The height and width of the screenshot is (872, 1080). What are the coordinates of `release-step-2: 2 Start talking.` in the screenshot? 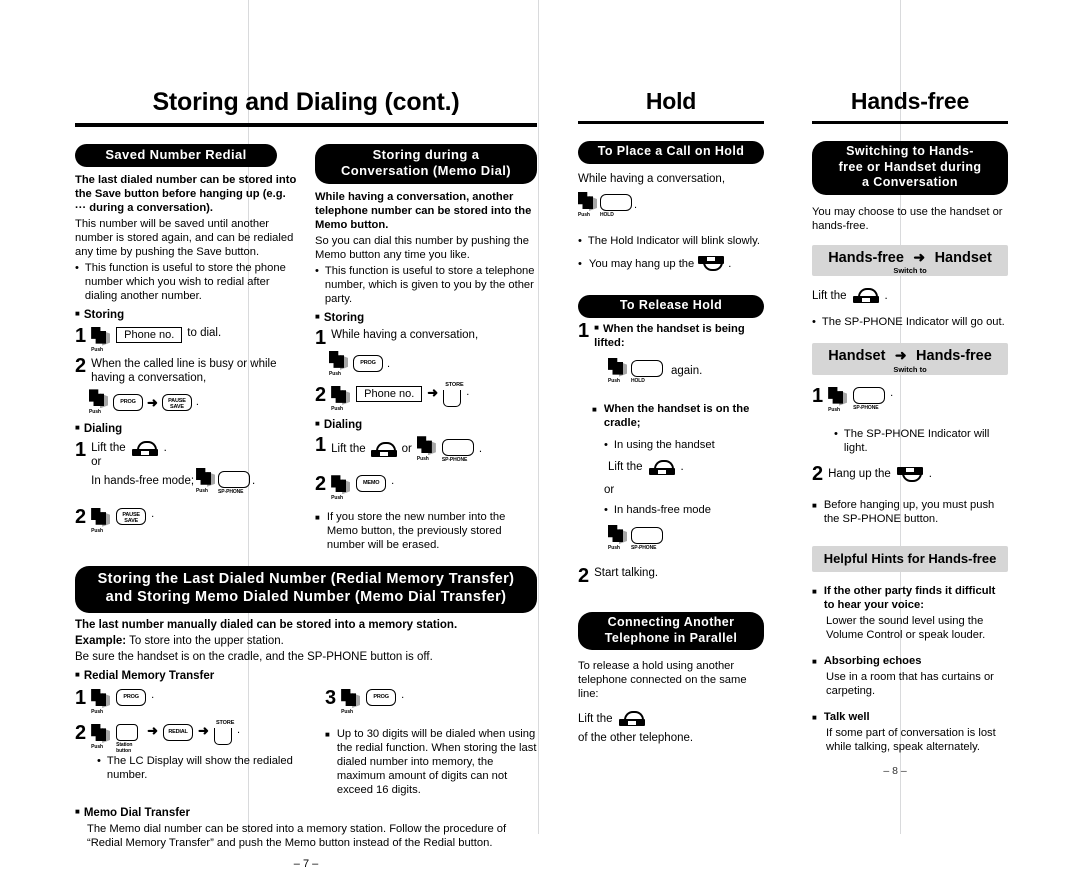 It's located at (671, 576).